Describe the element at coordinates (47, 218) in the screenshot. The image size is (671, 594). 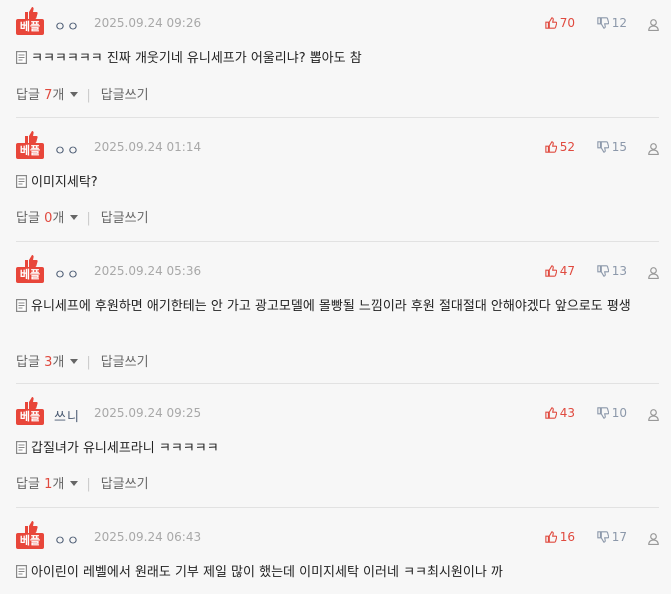
I see `reply-toggle: 답글 0개` at that location.